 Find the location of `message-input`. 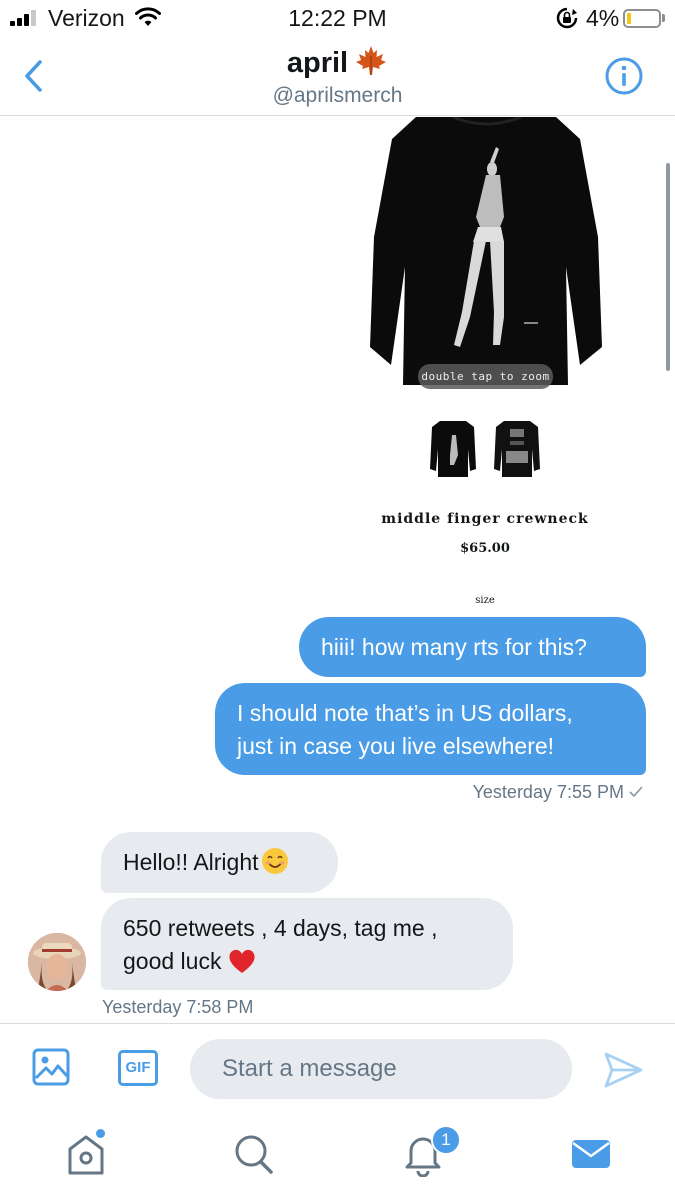

message-input is located at coordinates (381, 1069).